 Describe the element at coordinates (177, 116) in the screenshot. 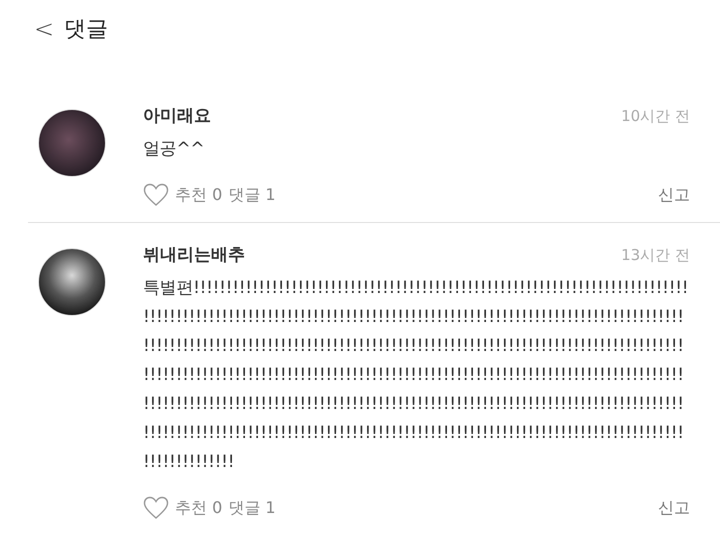

I see `author-name: 아미래요` at that location.